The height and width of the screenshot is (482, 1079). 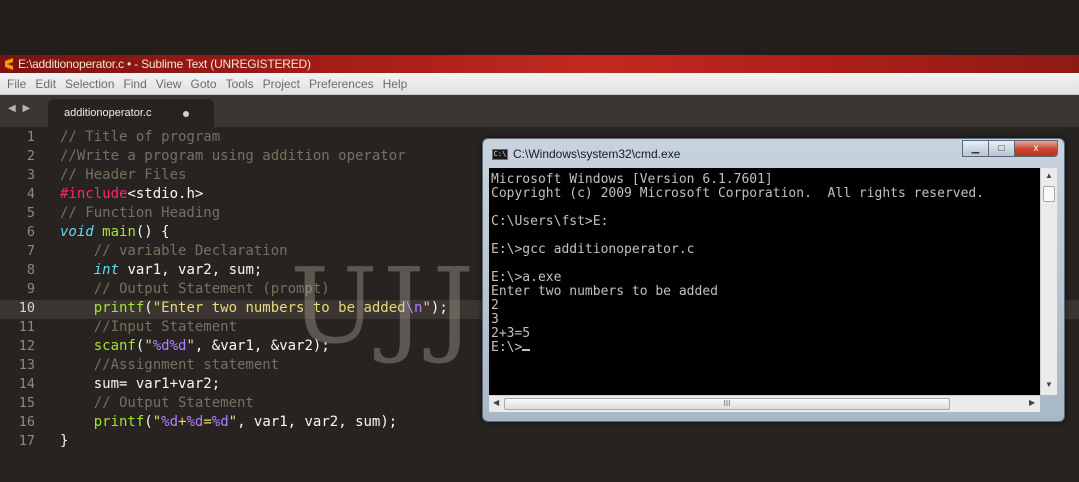 I want to click on scroll-right-arrow-icon: ▶, so click(x=1032, y=402).